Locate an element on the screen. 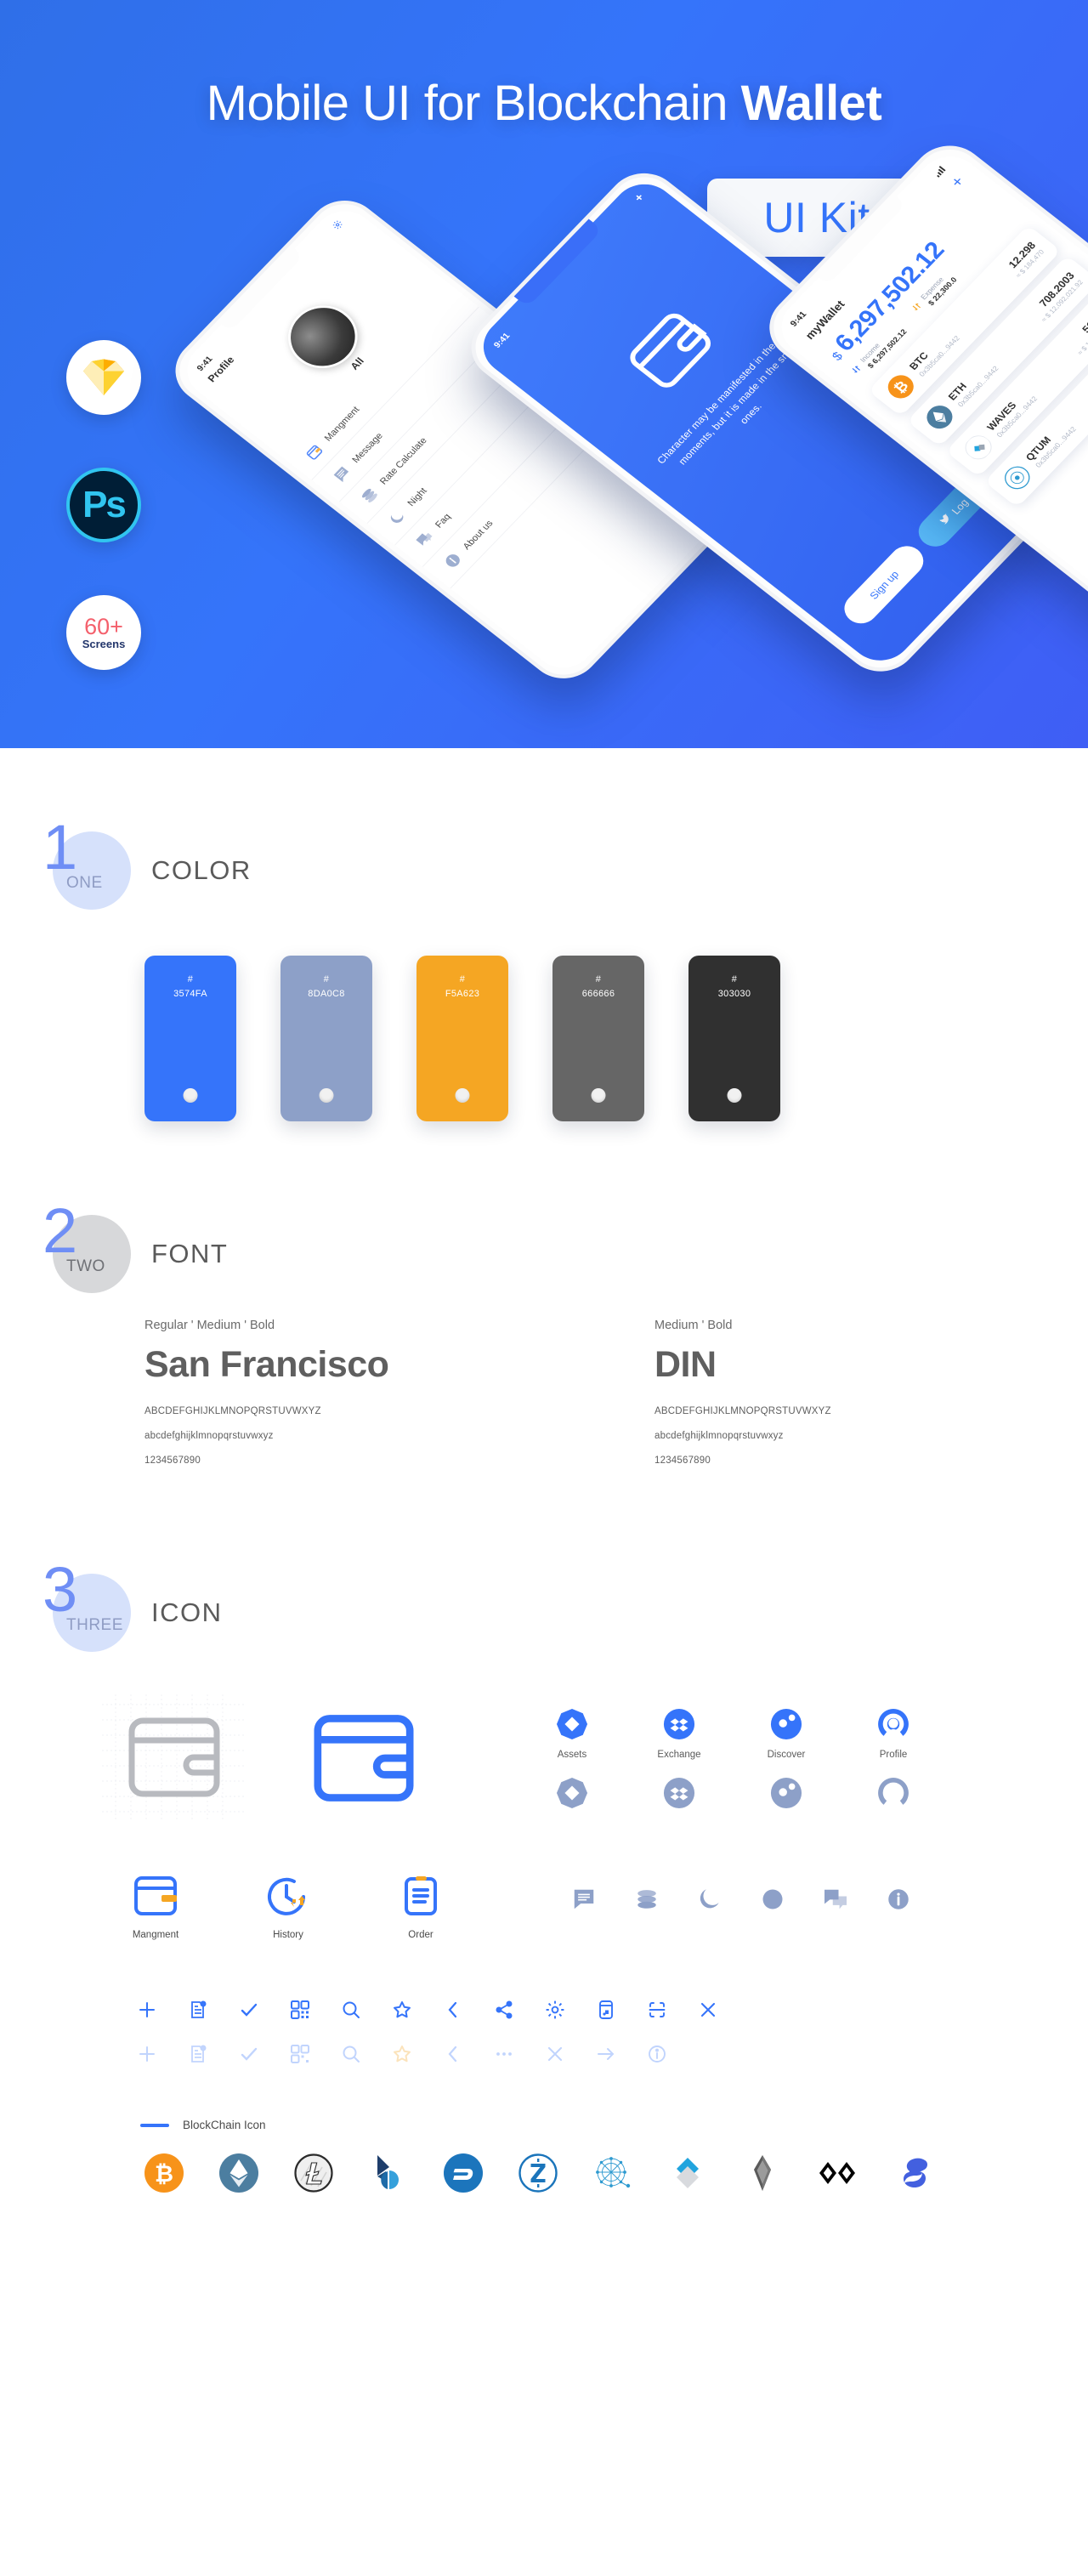  wallet-outline-icon is located at coordinates (174, 1757).